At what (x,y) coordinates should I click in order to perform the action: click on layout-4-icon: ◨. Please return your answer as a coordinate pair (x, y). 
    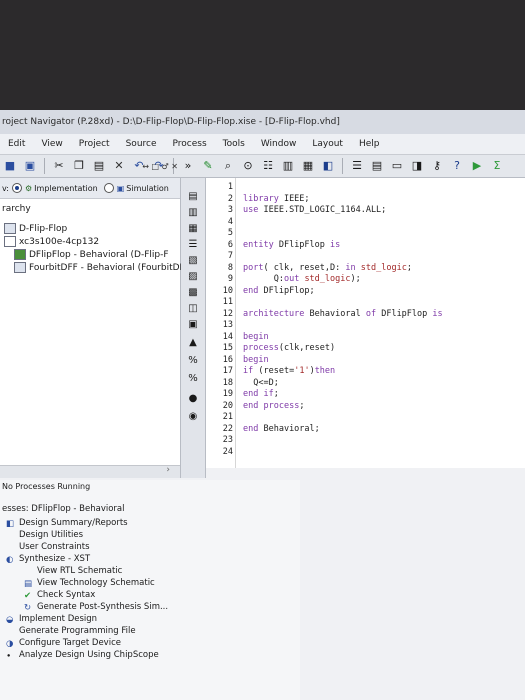
    Looking at the image, I should click on (417, 166).